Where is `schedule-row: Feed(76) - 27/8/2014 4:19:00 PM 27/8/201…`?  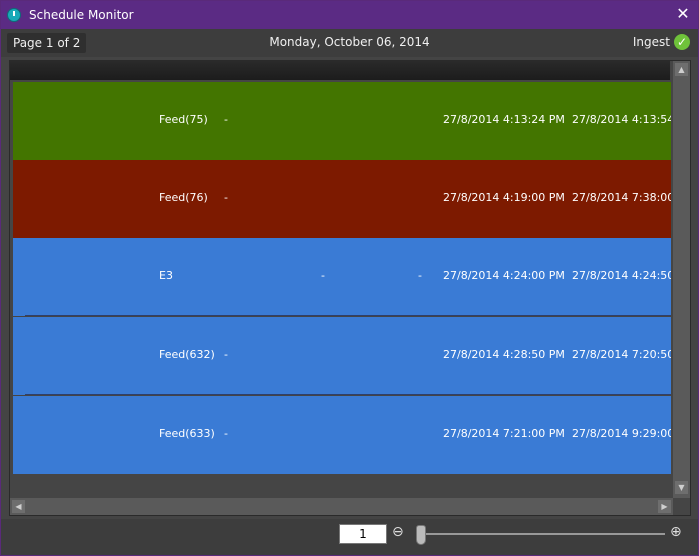
schedule-row: Feed(76) - 27/8/2014 4:19:00 PM 27/8/201… is located at coordinates (342, 199).